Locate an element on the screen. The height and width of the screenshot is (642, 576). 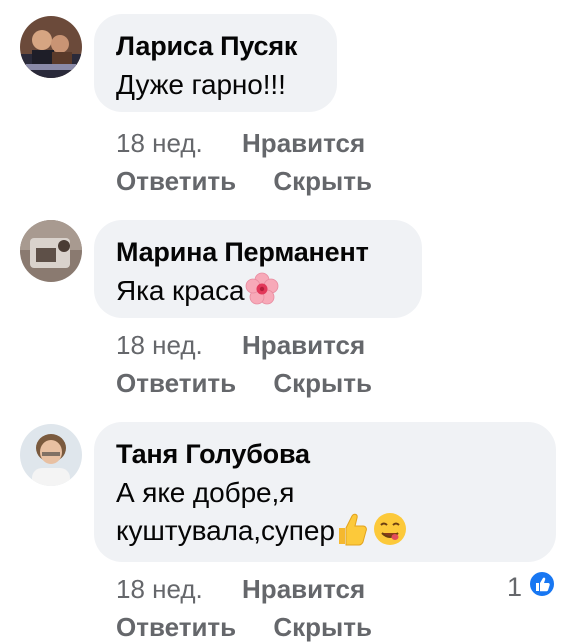
comment-text-line: Яка краса is located at coordinates (258, 294).